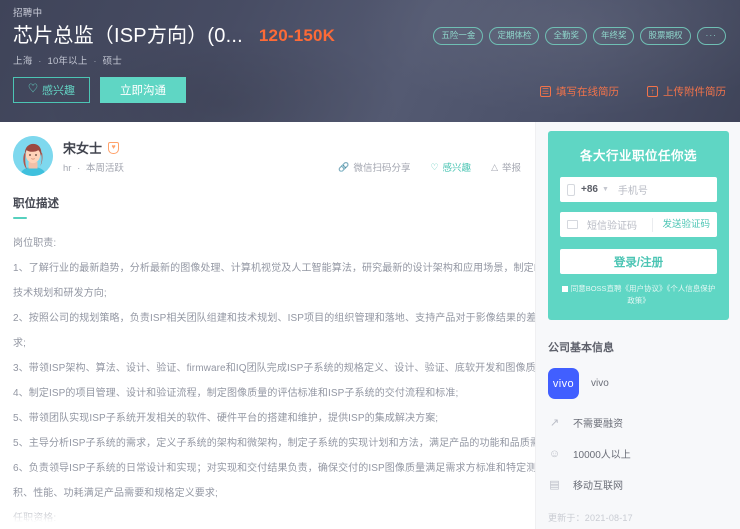  Describe the element at coordinates (633, 91) in the screenshot. I see `resume-link-row: ☰ 填写在线简历 ↑ 上传附件简历` at that location.